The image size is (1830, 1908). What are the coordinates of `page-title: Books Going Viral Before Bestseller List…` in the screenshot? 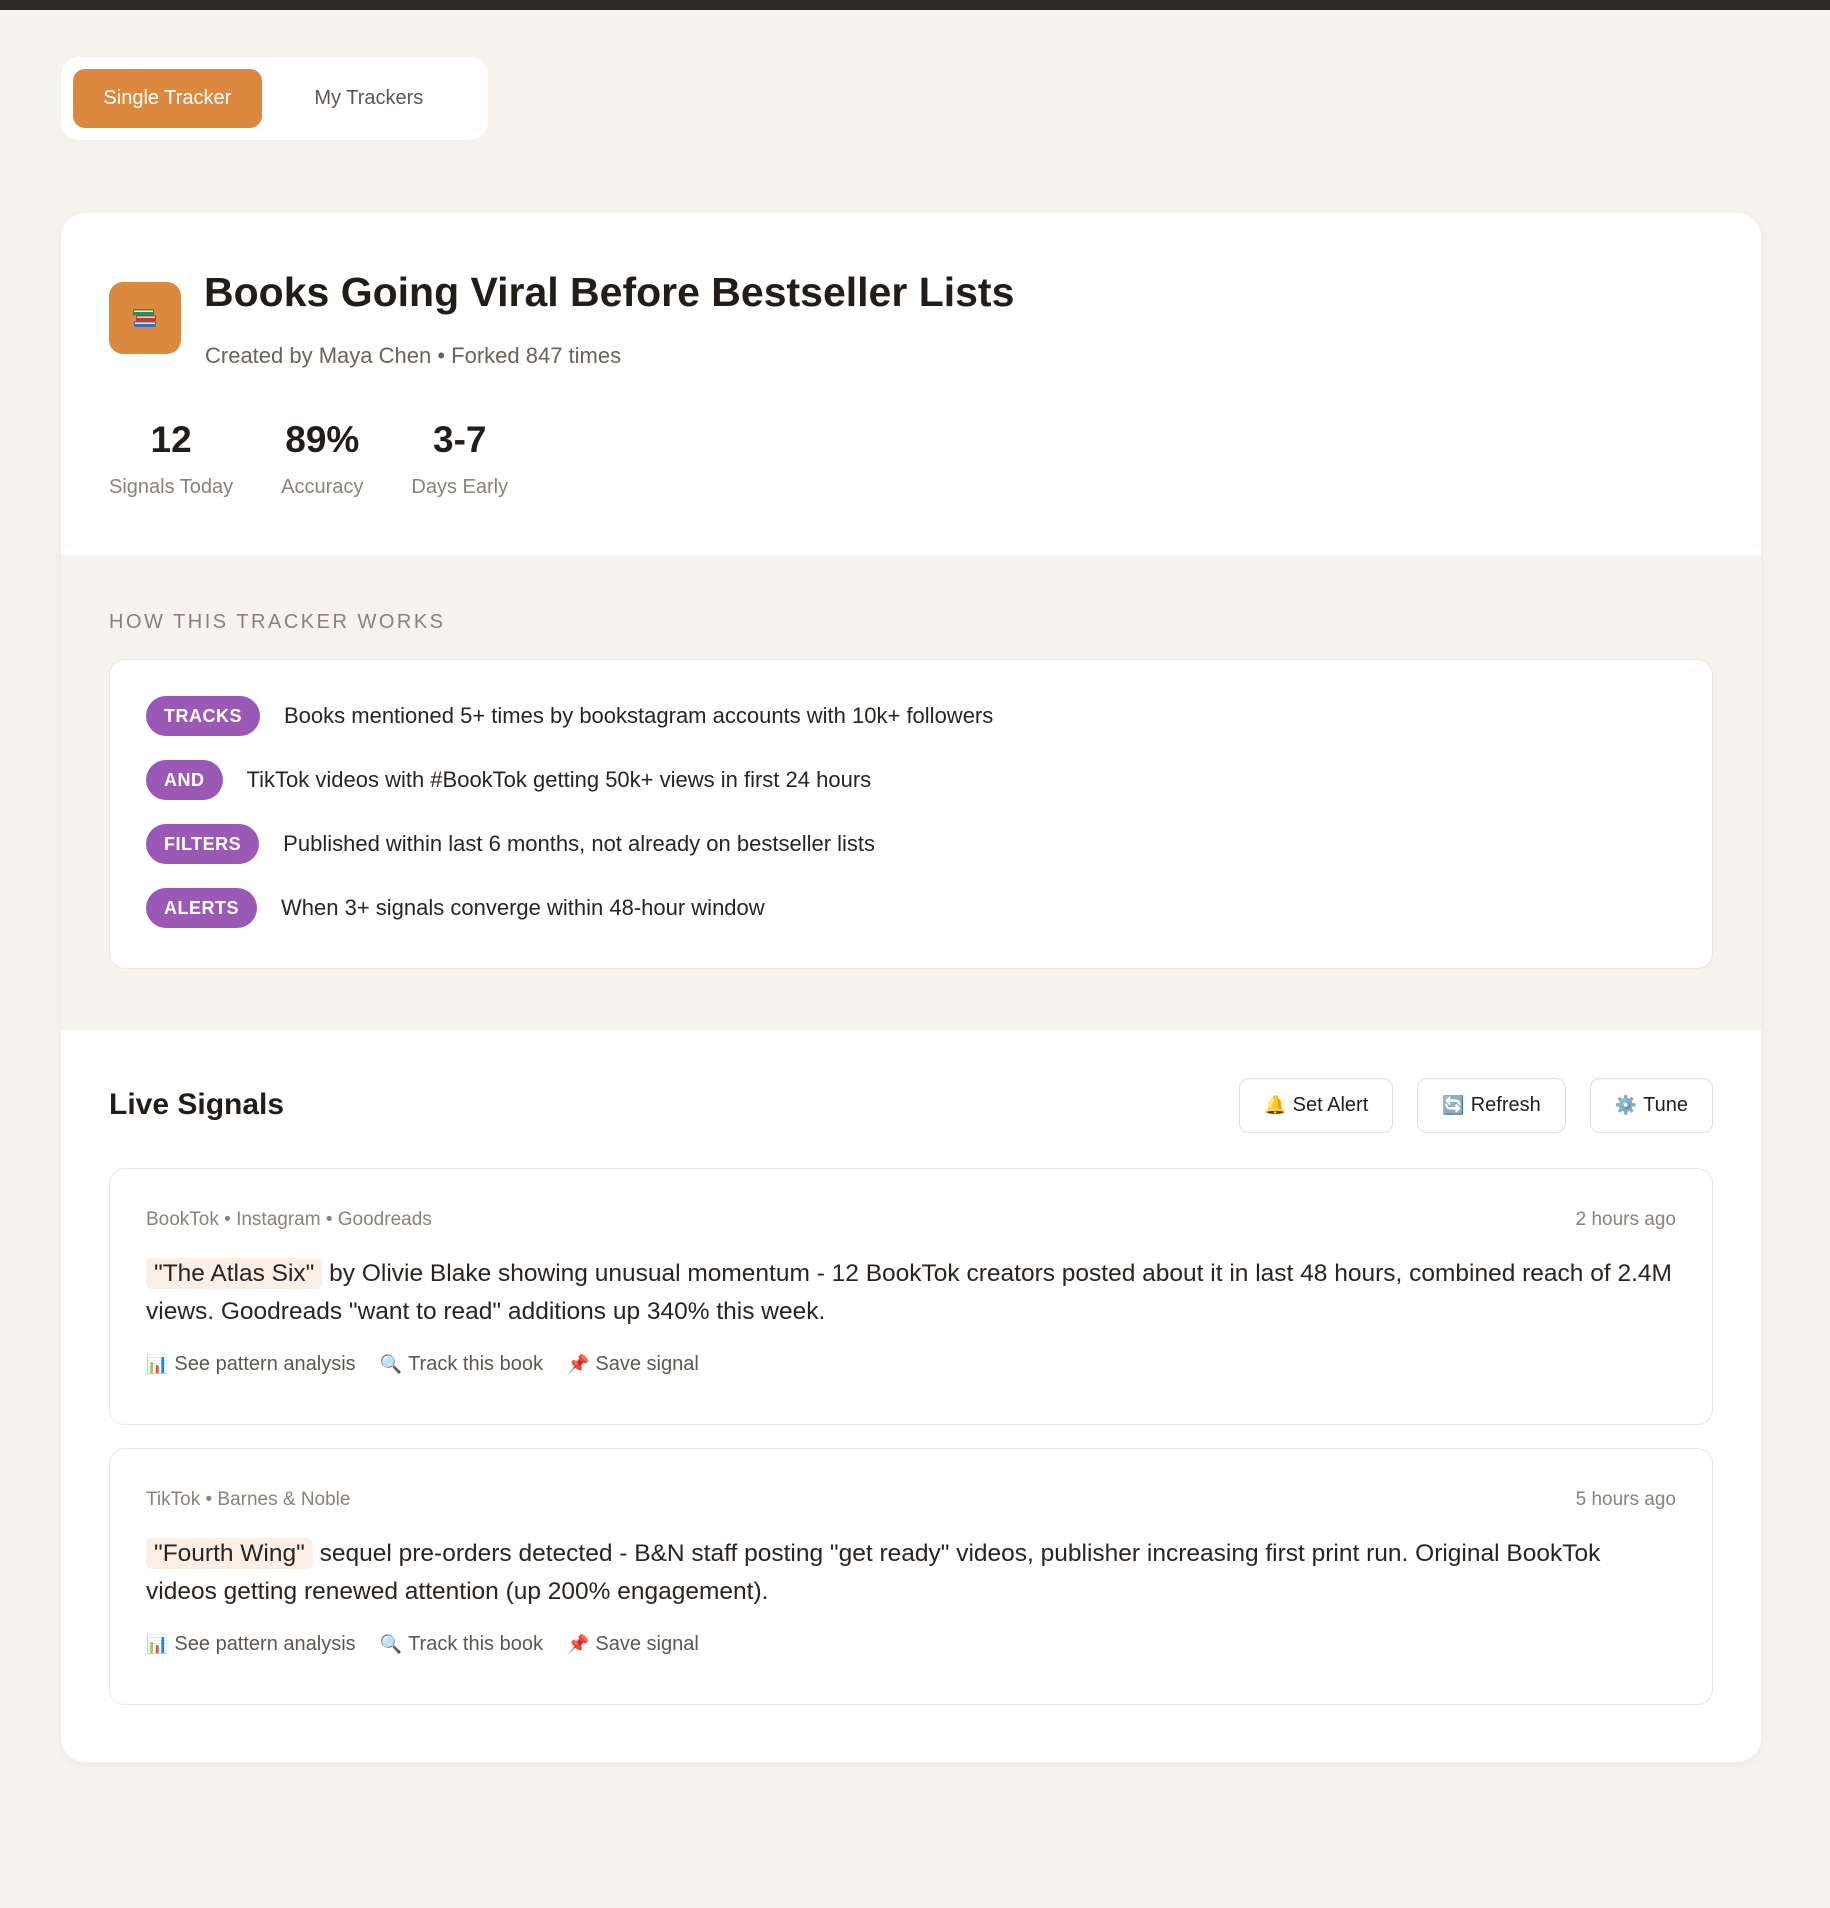 It's located at (609, 292).